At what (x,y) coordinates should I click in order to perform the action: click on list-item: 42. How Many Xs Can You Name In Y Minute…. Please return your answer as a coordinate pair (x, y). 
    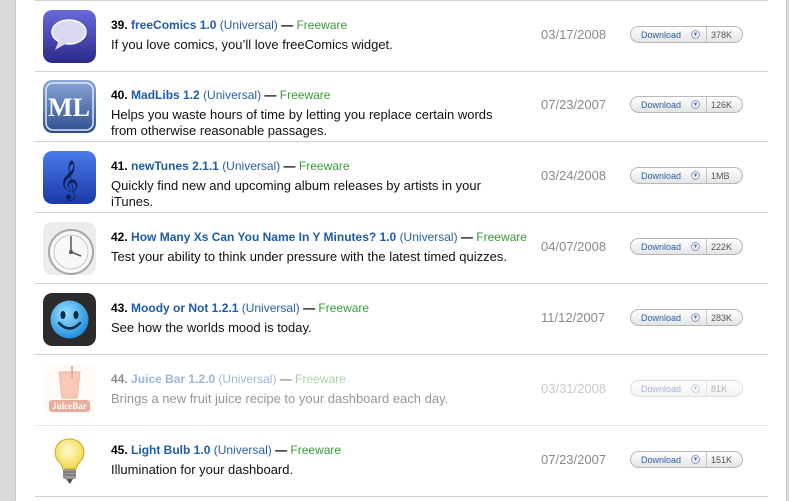
    Looking at the image, I should click on (401, 248).